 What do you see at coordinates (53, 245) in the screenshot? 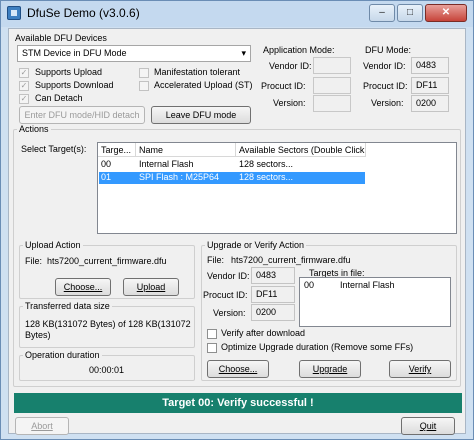
I see `upload-action-title: Upload Action` at bounding box center [53, 245].